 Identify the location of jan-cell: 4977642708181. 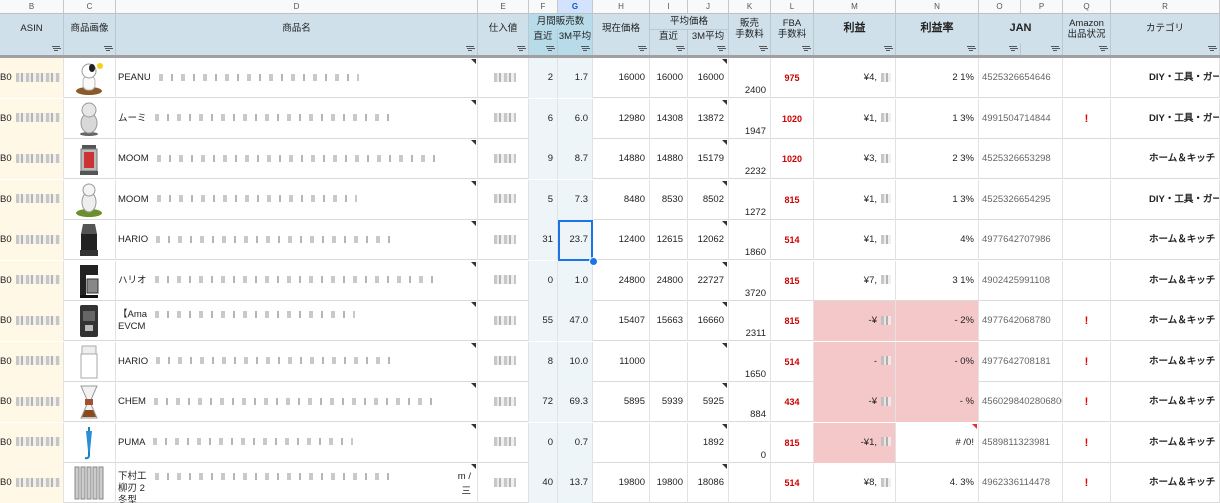
(1021, 361).